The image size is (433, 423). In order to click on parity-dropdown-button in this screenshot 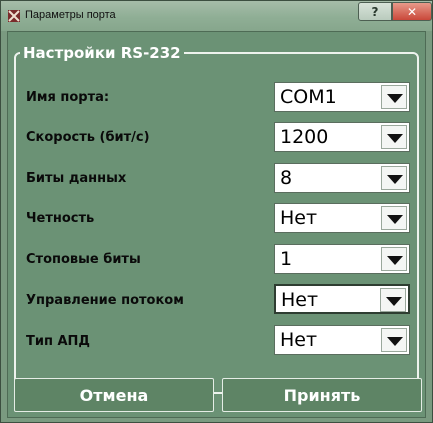, I will do `click(394, 218)`.